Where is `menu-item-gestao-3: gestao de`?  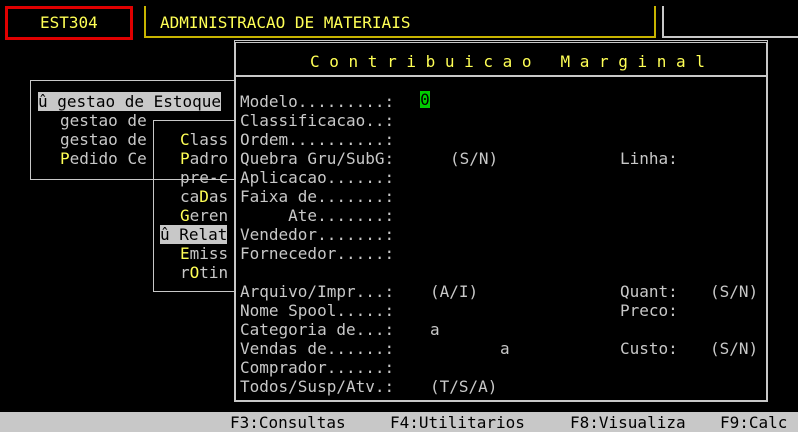 menu-item-gestao-3: gestao de is located at coordinates (103, 139).